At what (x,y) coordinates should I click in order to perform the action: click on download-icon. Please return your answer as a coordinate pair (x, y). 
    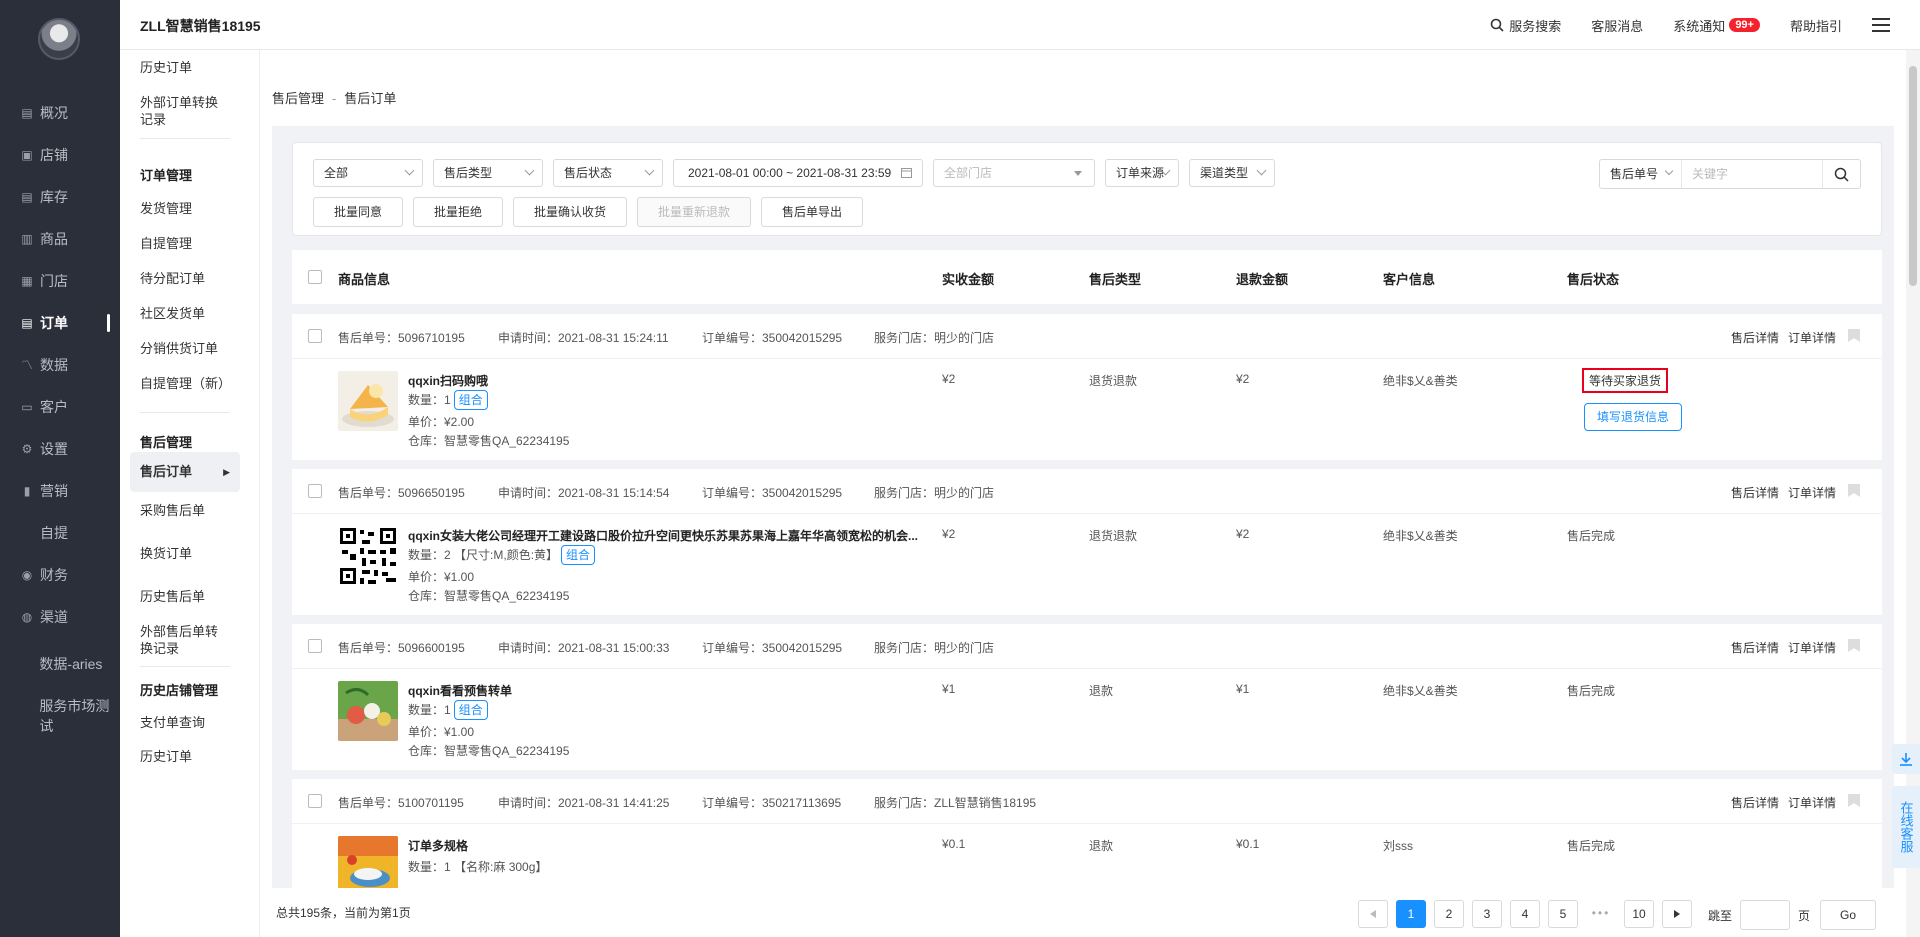
    Looking at the image, I should click on (1906, 759).